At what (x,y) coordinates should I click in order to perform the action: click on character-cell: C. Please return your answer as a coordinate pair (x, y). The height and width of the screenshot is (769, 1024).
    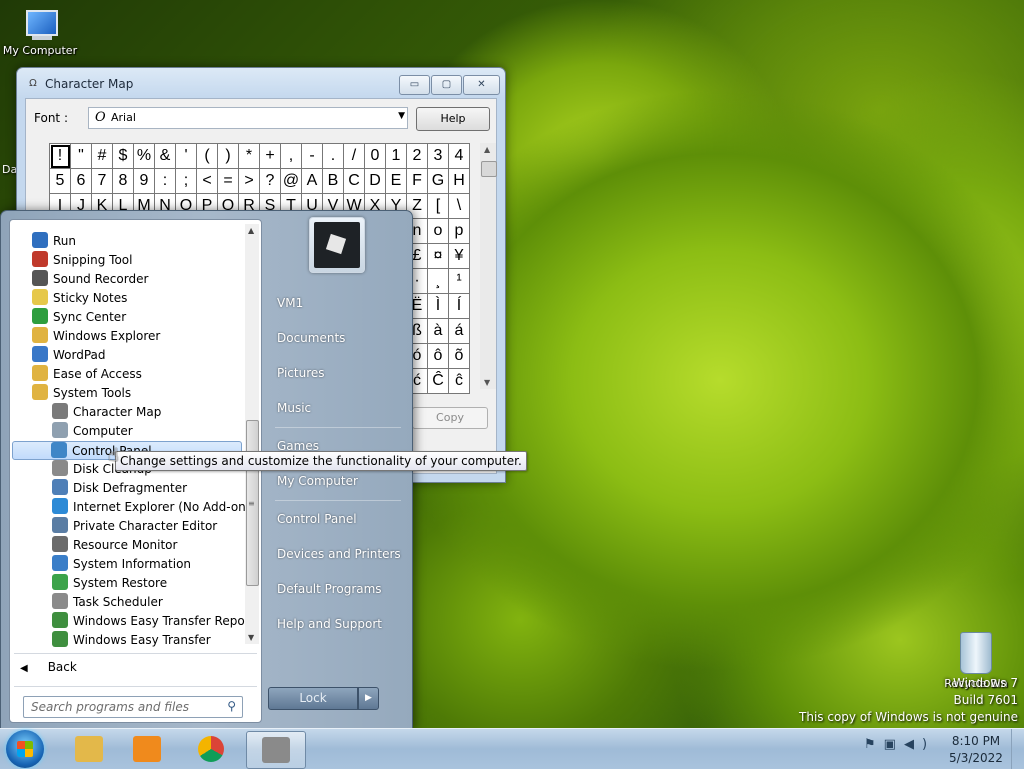
    Looking at the image, I should click on (354, 181).